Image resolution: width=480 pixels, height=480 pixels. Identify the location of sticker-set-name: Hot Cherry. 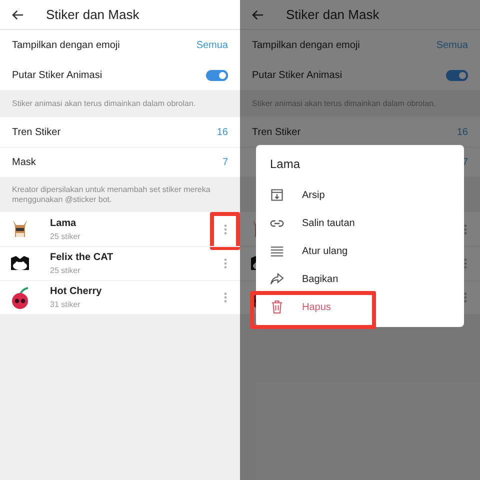
(121, 291).